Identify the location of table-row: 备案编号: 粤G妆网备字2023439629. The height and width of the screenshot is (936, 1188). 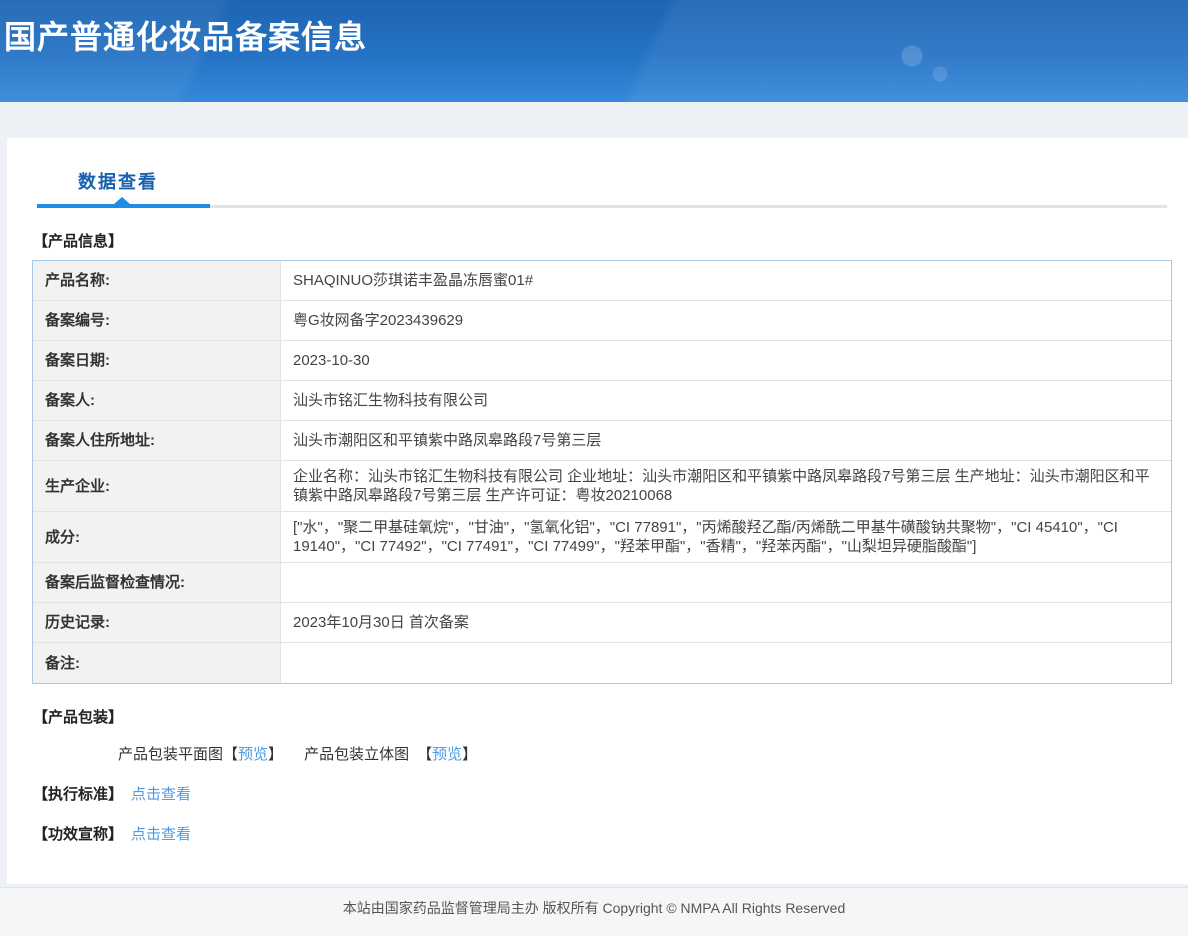
(602, 321).